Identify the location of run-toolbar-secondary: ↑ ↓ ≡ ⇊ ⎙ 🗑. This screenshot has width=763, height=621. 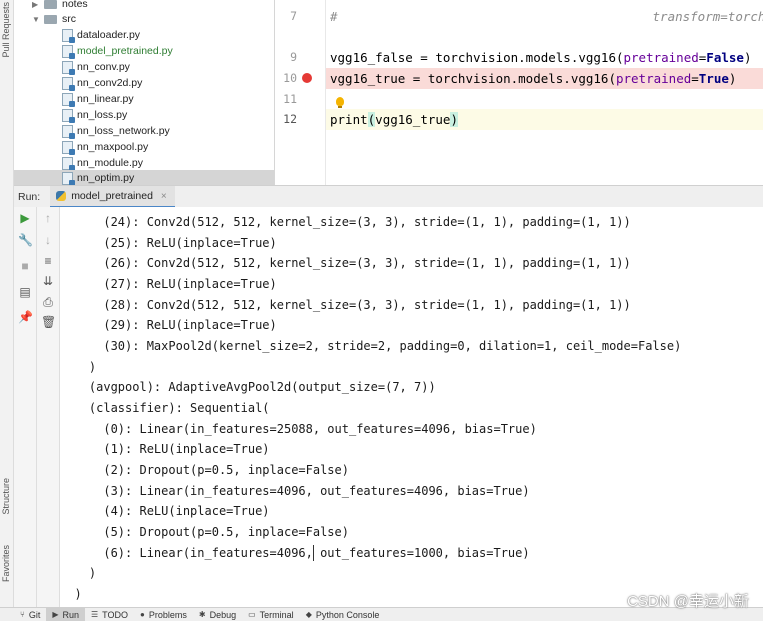
(48, 407).